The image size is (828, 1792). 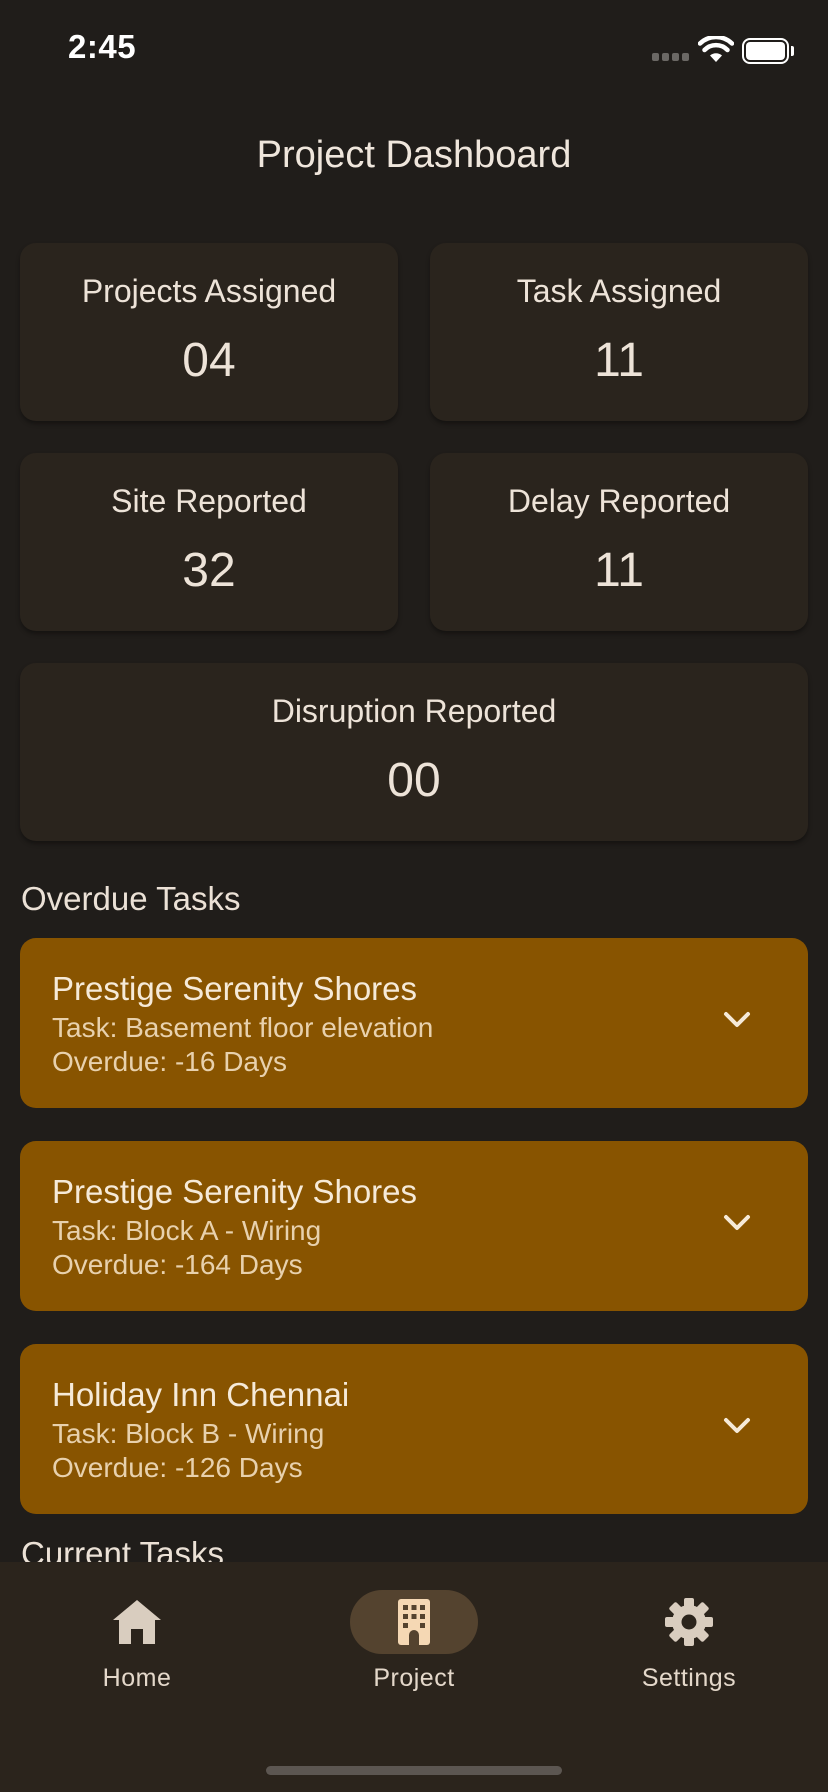 What do you see at coordinates (102, 46) in the screenshot?
I see `status-time: 2:45` at bounding box center [102, 46].